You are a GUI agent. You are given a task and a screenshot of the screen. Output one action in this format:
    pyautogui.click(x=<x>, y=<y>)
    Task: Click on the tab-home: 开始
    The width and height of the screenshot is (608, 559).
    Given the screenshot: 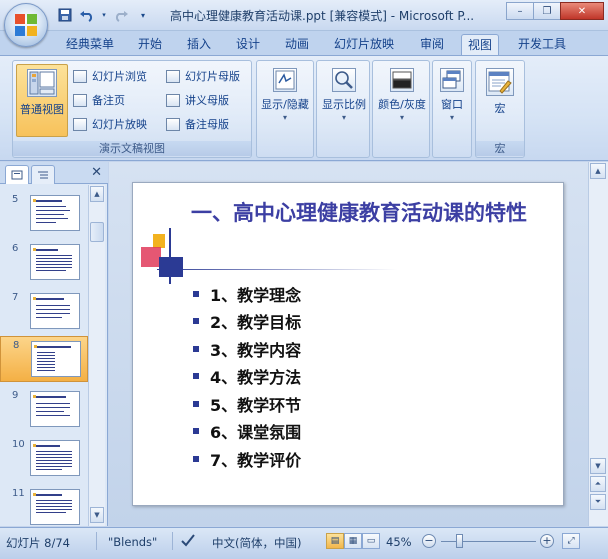 What is the action you would take?
    pyautogui.click(x=150, y=44)
    